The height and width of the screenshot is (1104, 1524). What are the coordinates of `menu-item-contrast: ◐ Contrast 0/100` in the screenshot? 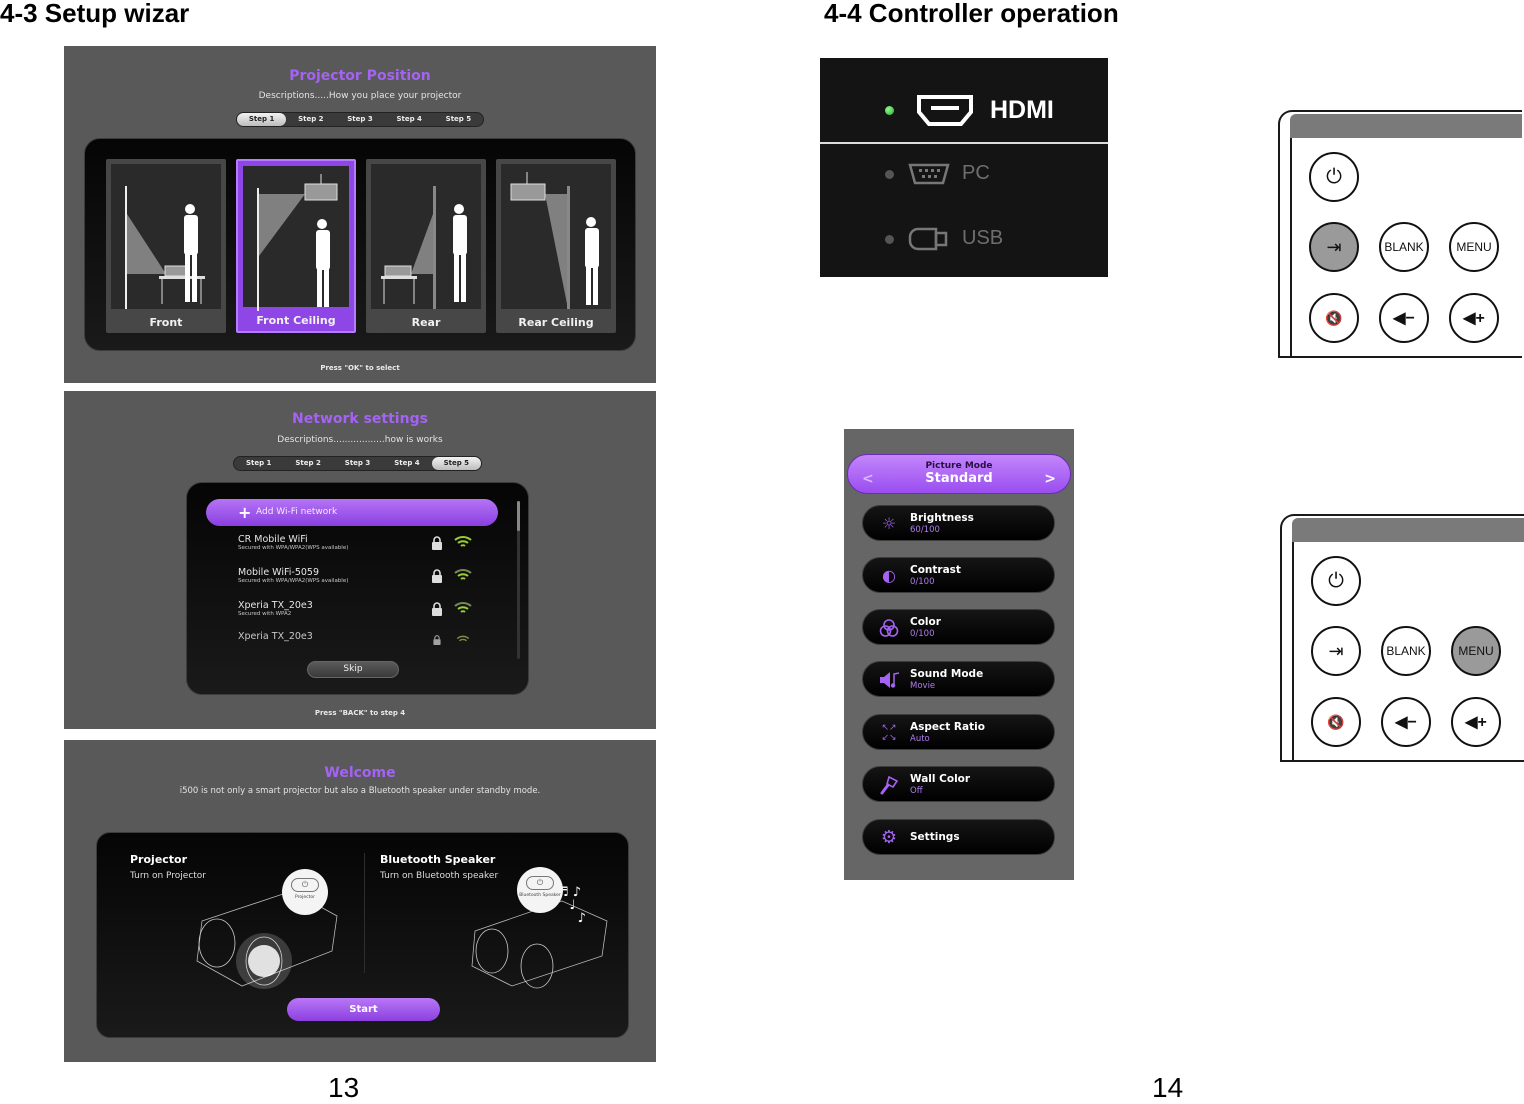 It's located at (958, 575).